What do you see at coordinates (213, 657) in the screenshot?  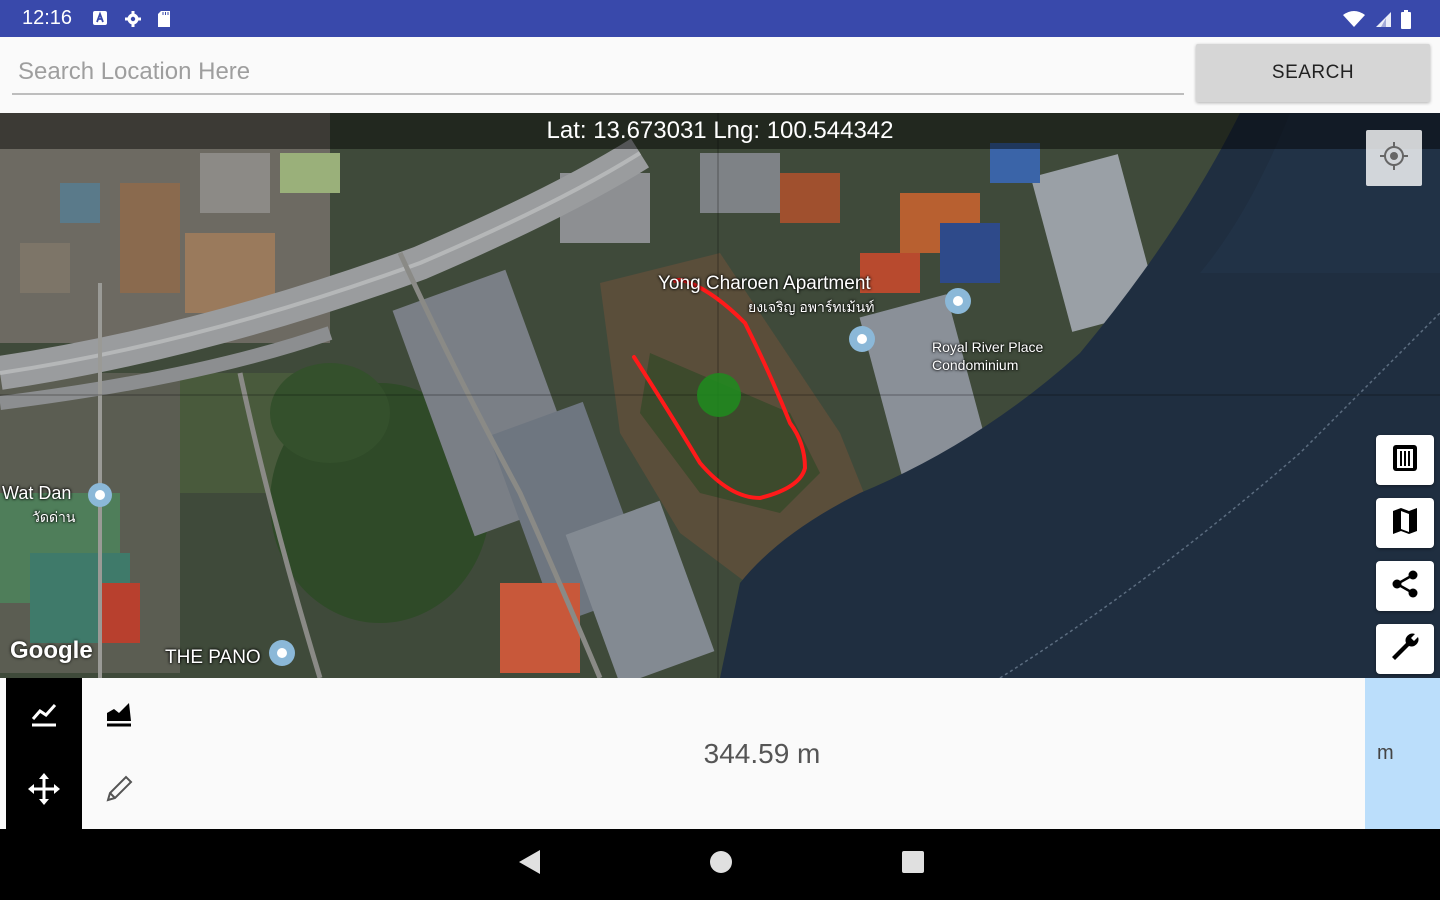 I see `label-pano: THE PANO` at bounding box center [213, 657].